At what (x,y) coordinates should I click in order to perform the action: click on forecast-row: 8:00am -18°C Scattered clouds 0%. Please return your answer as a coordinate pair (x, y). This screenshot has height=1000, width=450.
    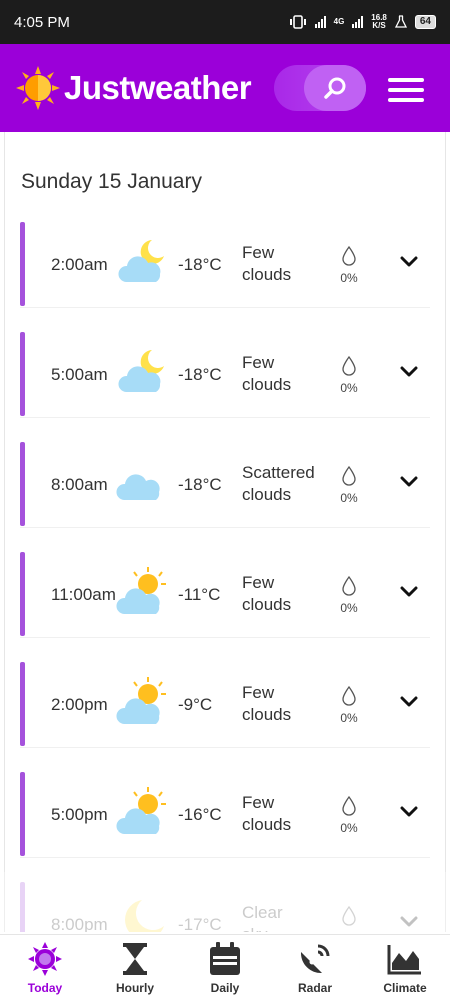
    Looking at the image, I should click on (225, 485).